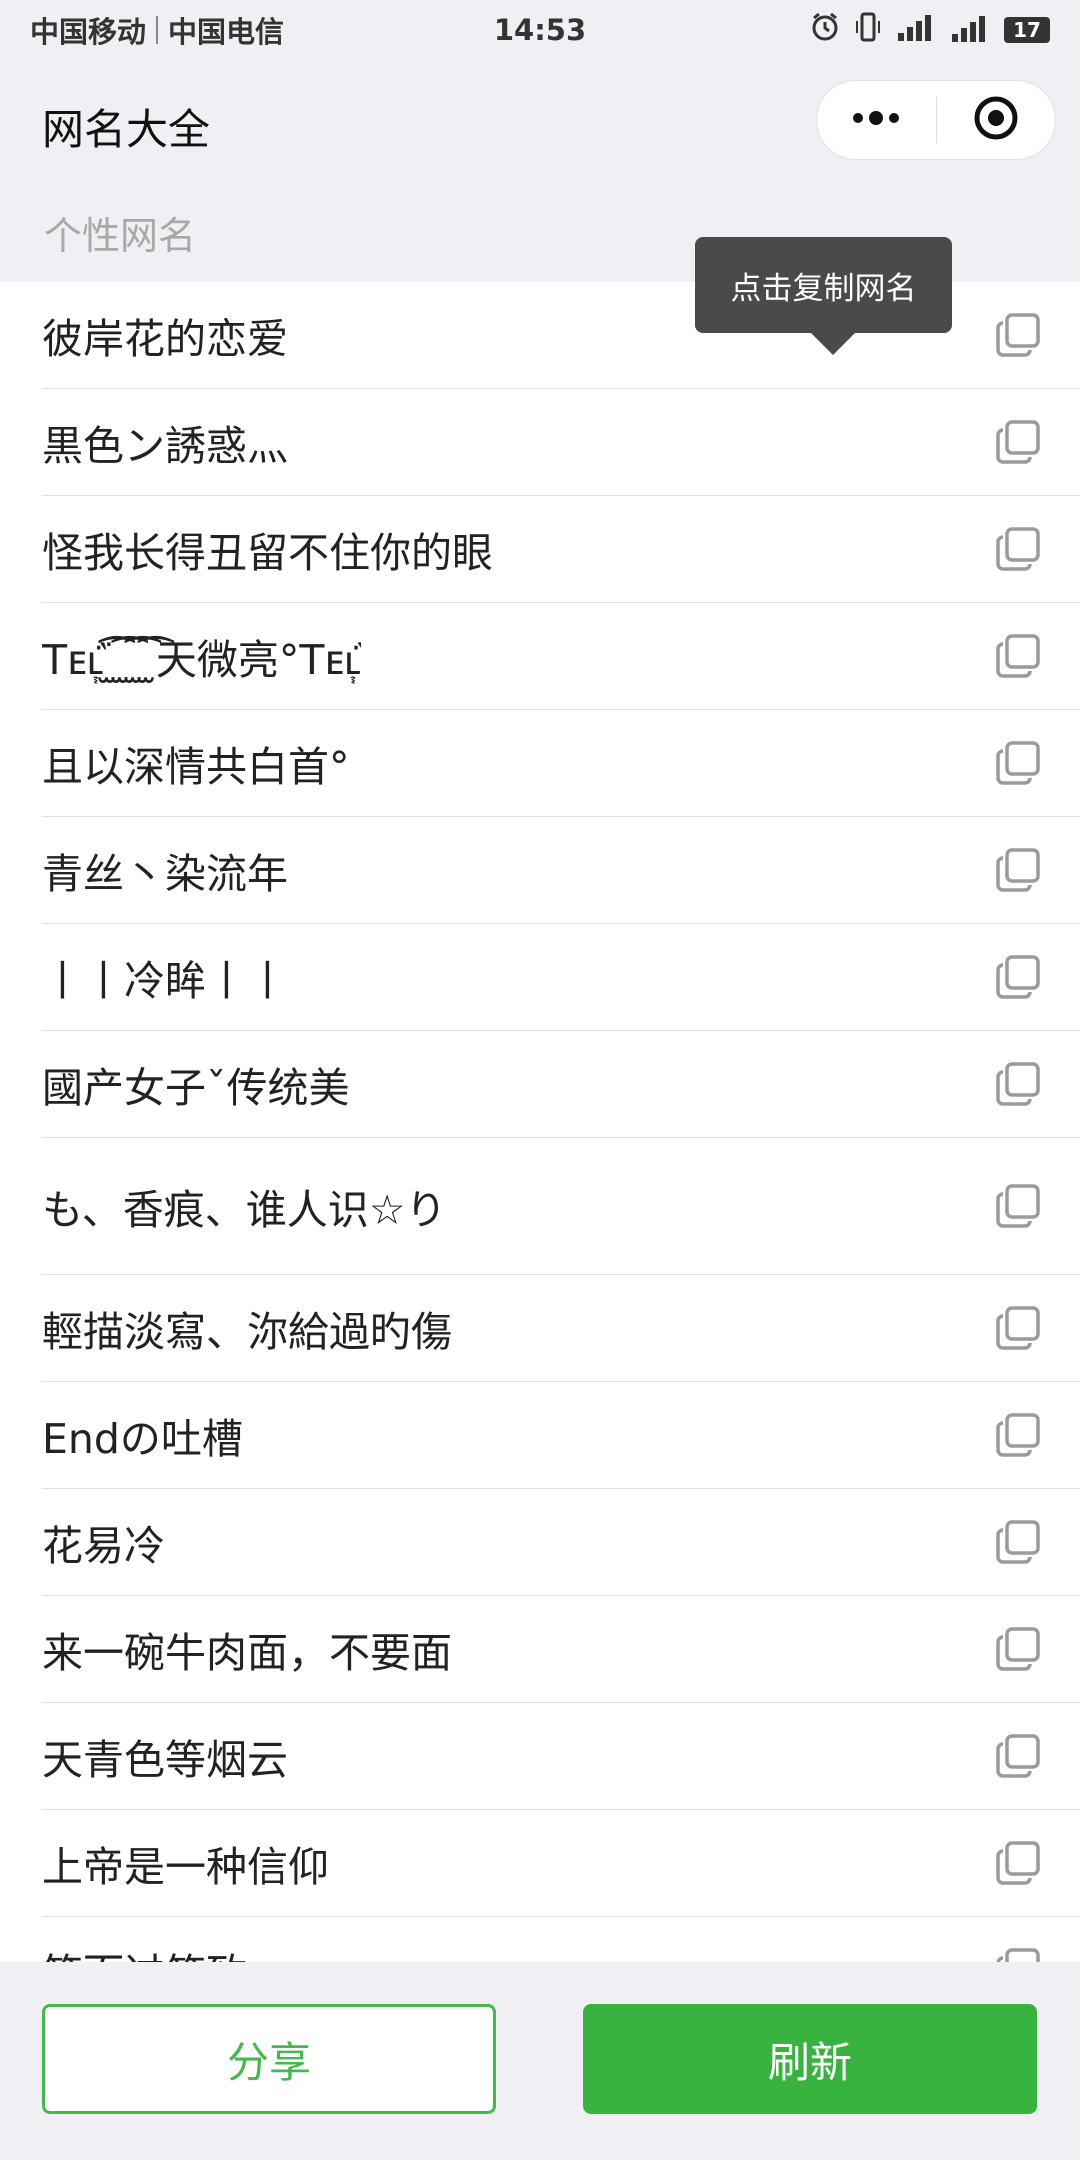 This screenshot has height=2160, width=1080. What do you see at coordinates (120, 236) in the screenshot?
I see `section-header: 个性网名` at bounding box center [120, 236].